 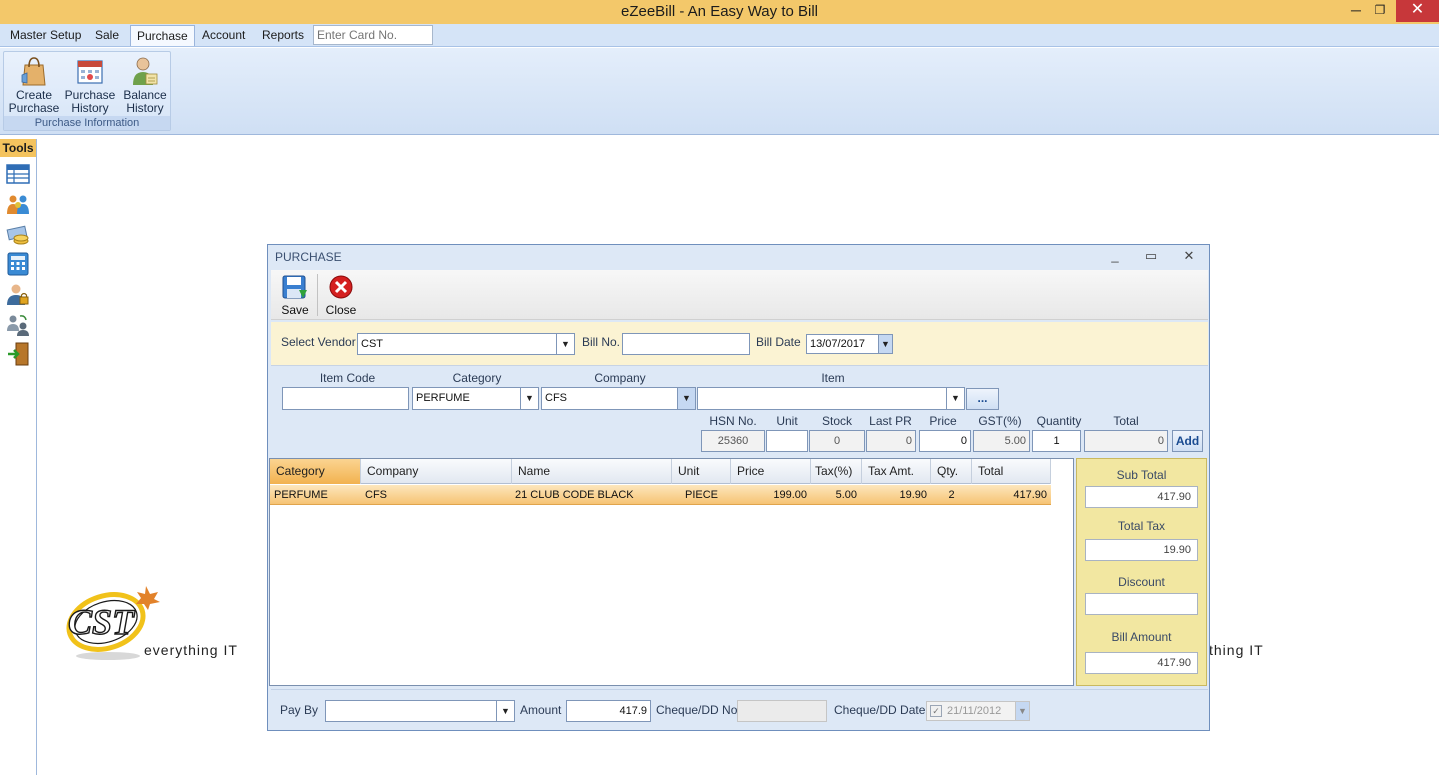 What do you see at coordinates (223, 35) in the screenshot?
I see `menu-account: Account` at bounding box center [223, 35].